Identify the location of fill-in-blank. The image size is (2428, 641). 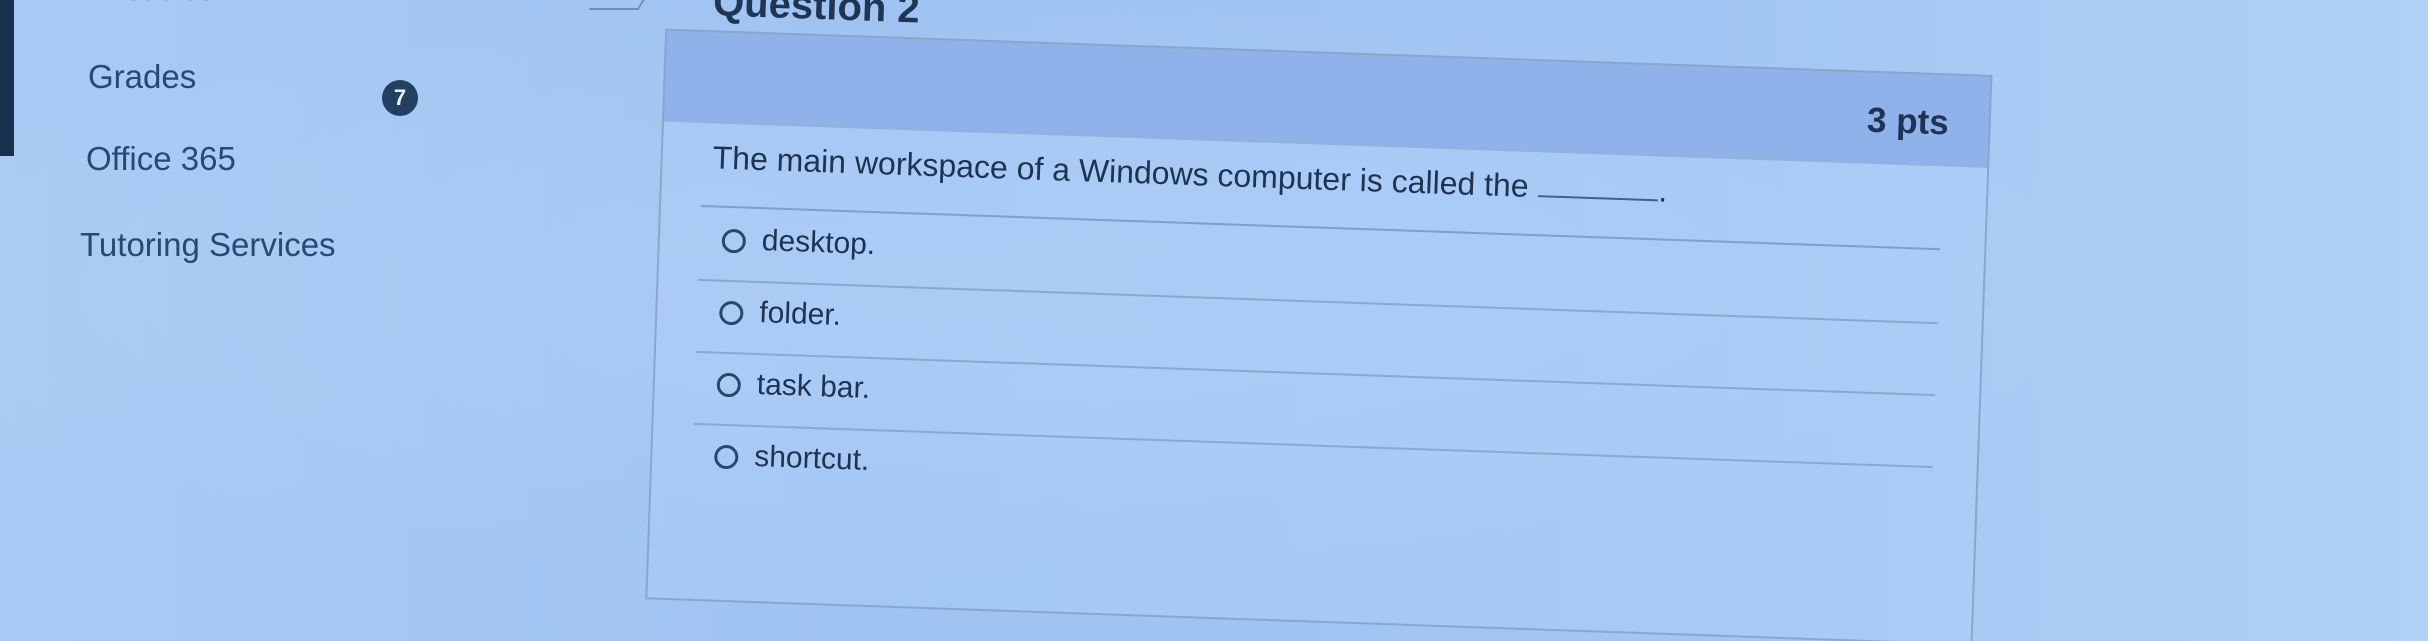
(1598, 198).